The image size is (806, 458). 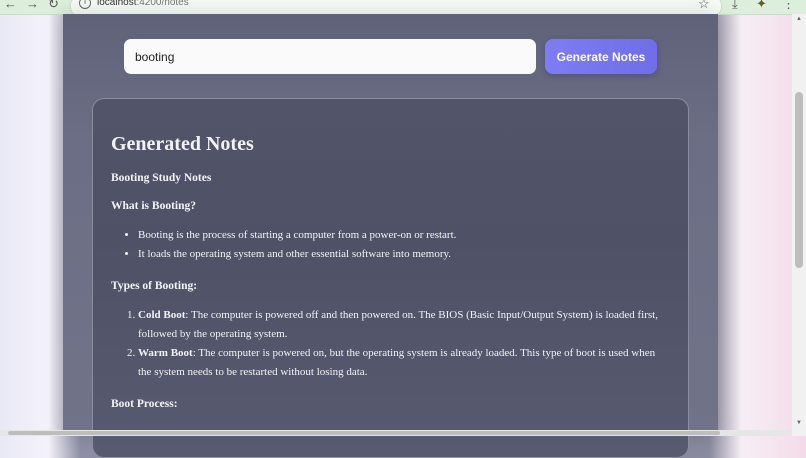 What do you see at coordinates (735, 5) in the screenshot?
I see `download-icon: ⤓` at bounding box center [735, 5].